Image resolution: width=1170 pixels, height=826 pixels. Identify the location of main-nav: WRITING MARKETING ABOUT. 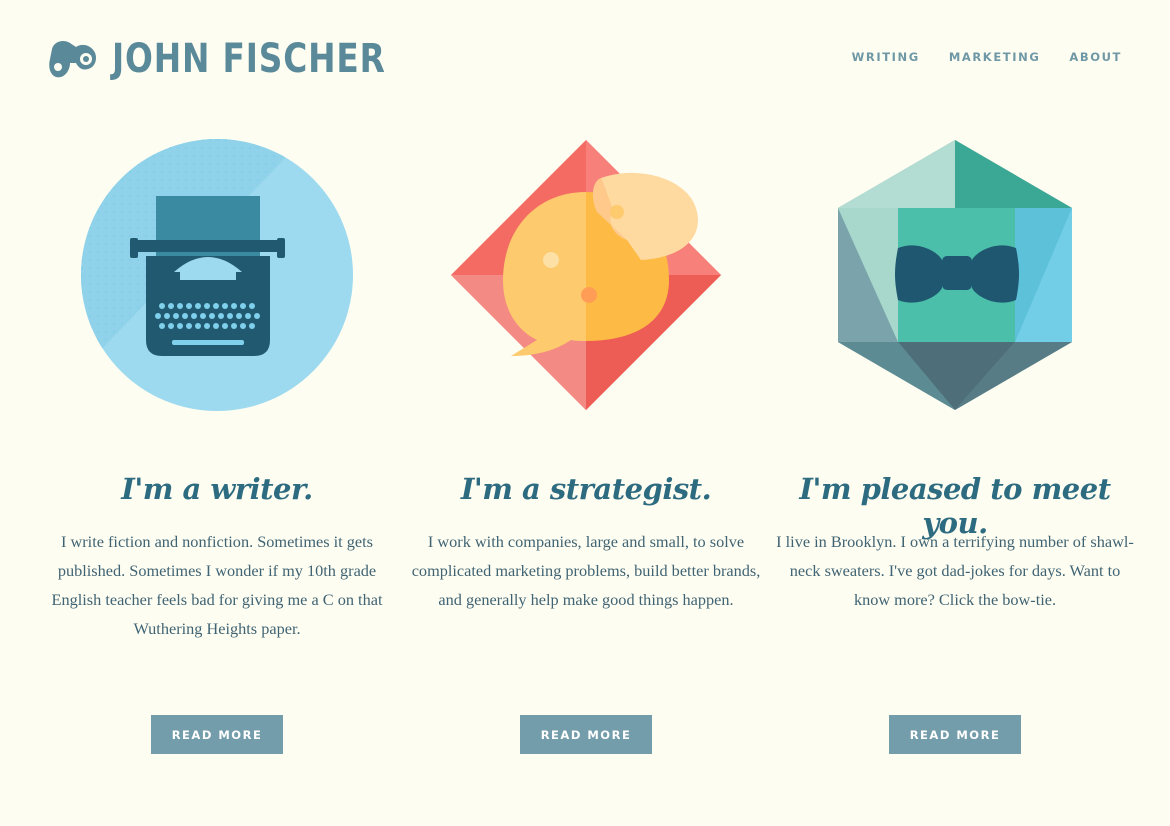
(987, 57).